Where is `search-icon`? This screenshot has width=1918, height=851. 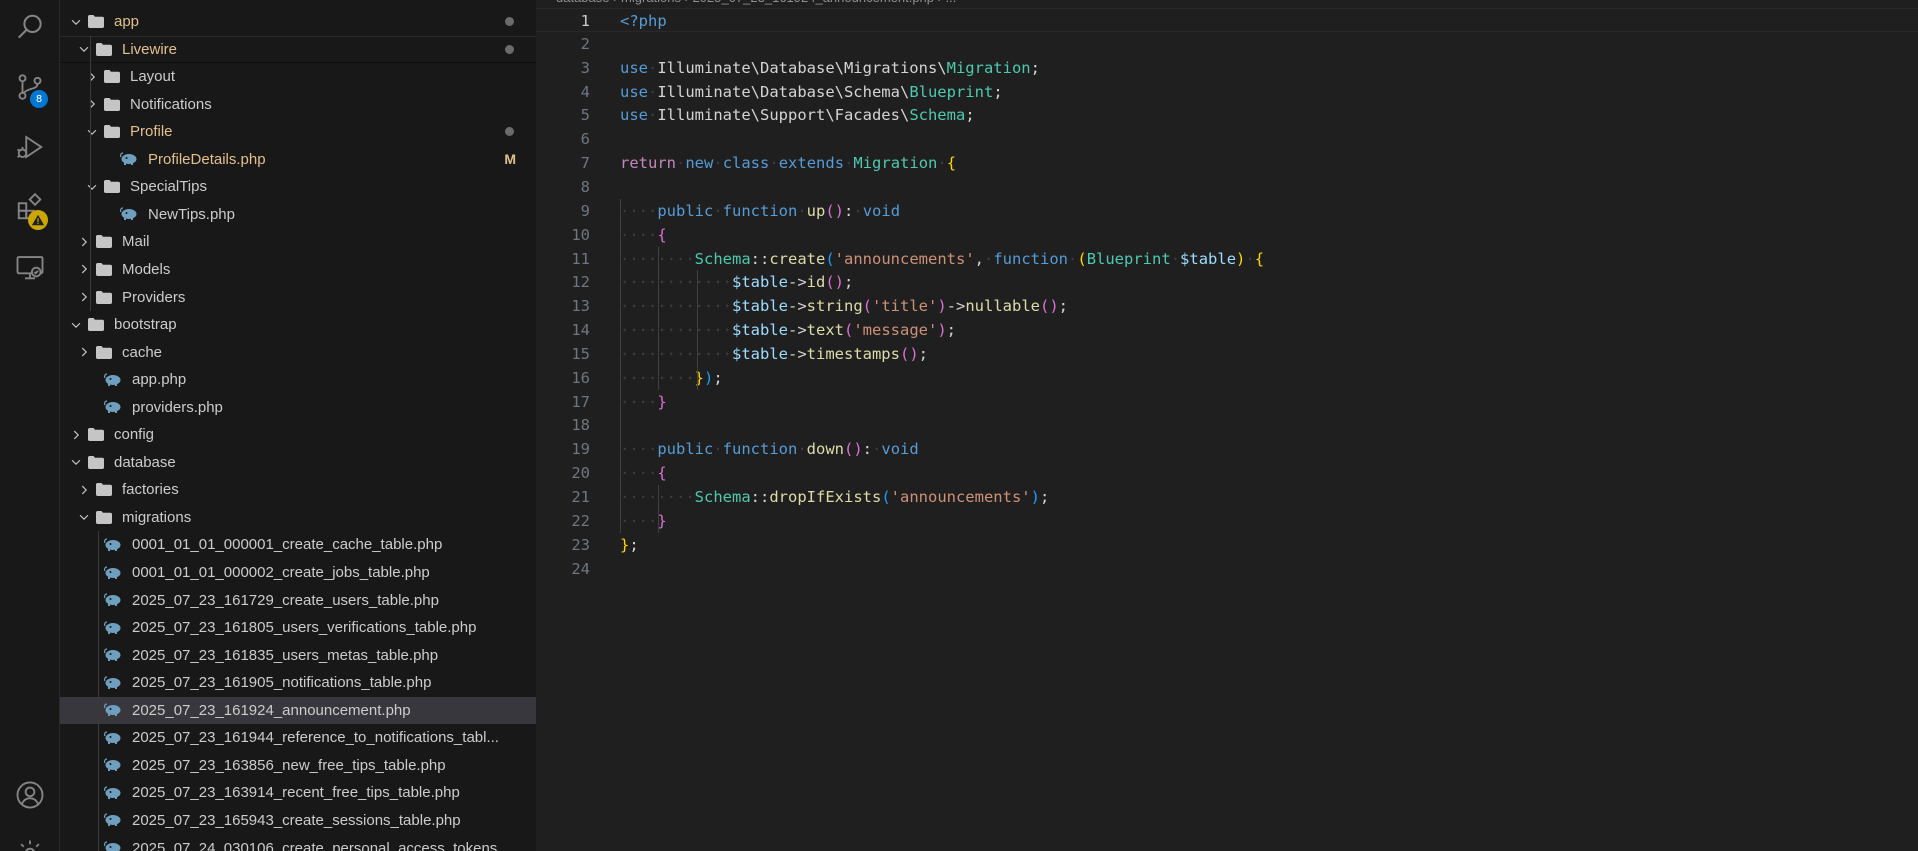
search-icon is located at coordinates (30, 27).